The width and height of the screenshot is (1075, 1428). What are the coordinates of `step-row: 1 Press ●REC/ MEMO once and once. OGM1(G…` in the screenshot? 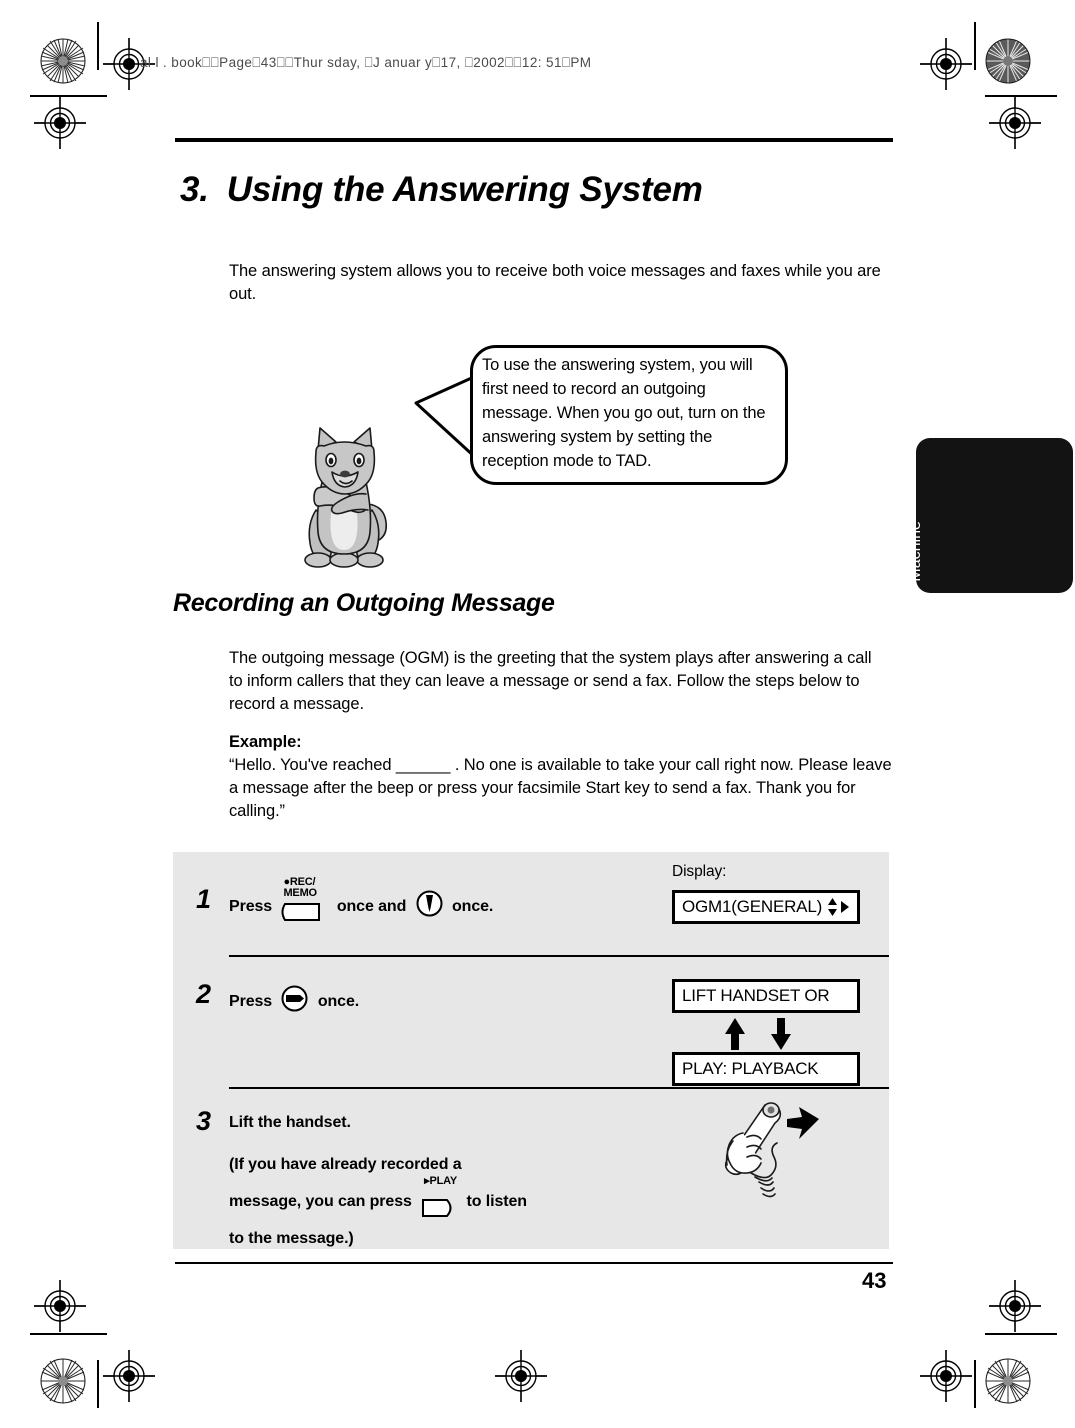 It's located at (531, 904).